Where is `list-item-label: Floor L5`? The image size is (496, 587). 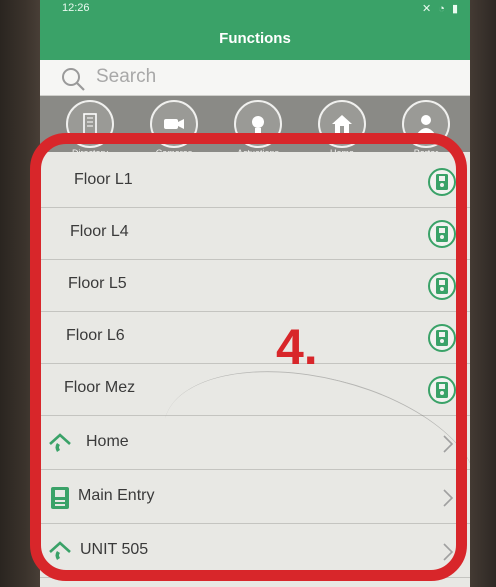
list-item-label: Floor L5 is located at coordinates (97, 283).